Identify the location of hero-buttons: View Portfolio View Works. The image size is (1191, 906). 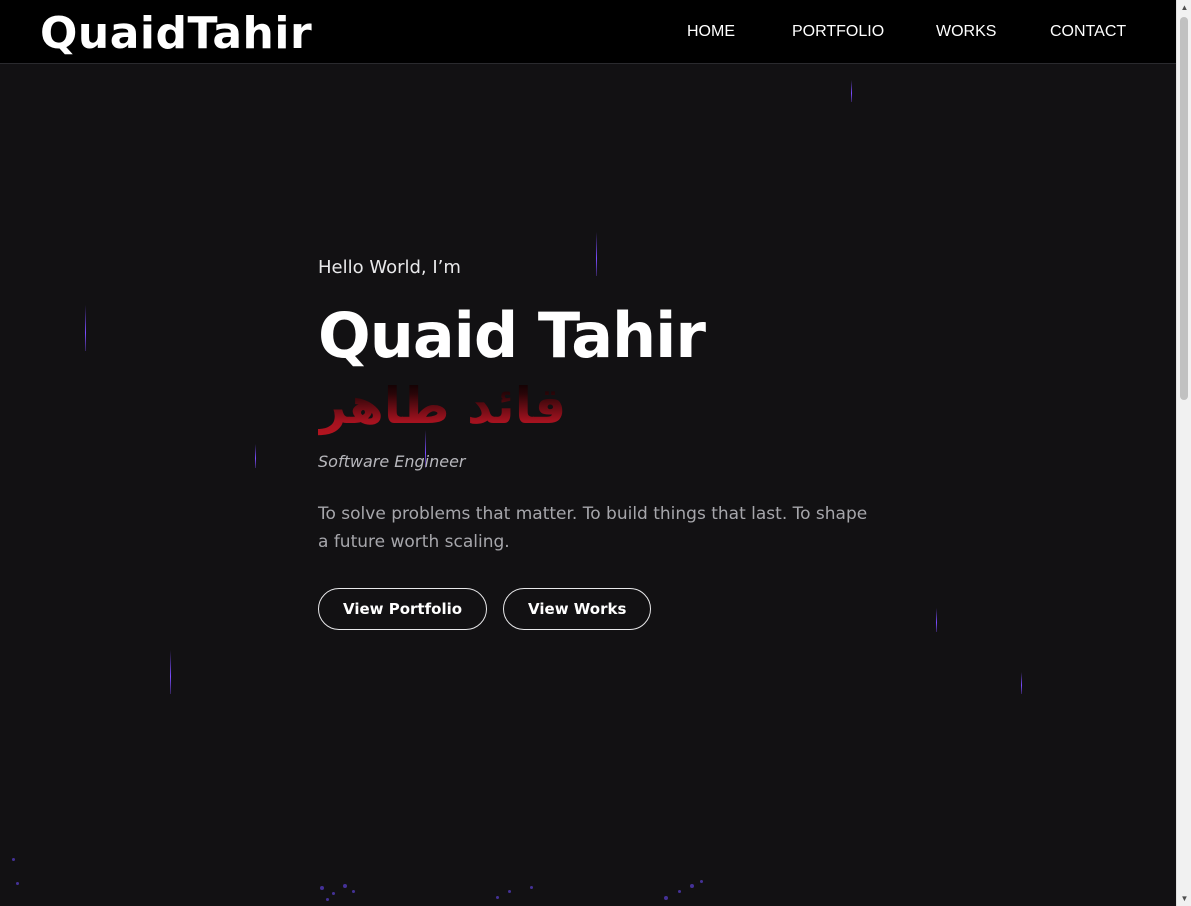
(598, 609).